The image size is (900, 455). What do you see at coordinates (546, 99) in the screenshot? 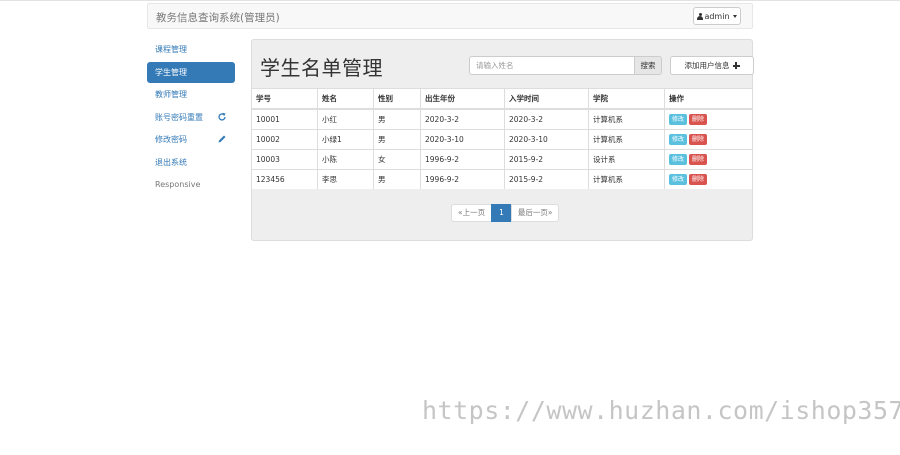
I see `header-enroll-date: 入学时间` at bounding box center [546, 99].